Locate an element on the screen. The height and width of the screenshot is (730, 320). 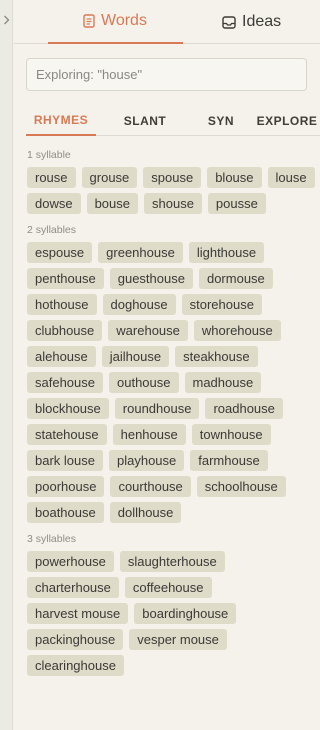
word-chip: greenhouse is located at coordinates (140, 252).